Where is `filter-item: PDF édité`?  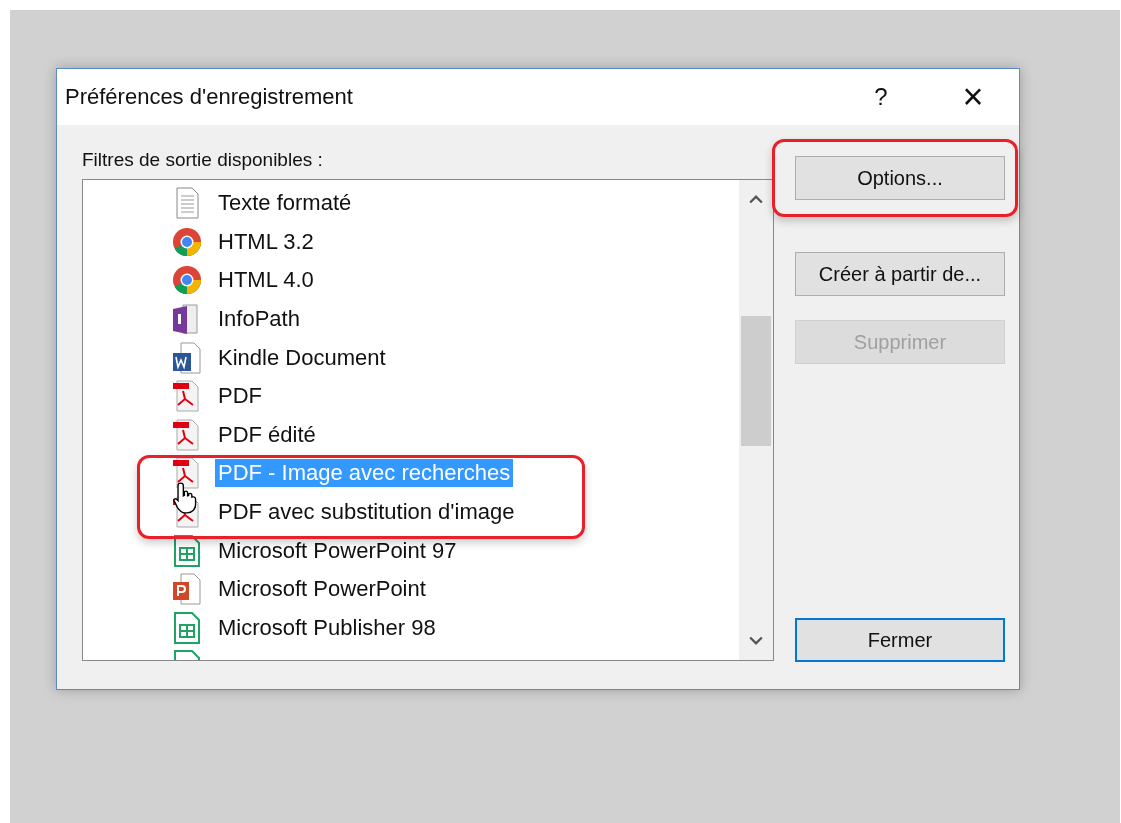 filter-item: PDF édité is located at coordinates (267, 434).